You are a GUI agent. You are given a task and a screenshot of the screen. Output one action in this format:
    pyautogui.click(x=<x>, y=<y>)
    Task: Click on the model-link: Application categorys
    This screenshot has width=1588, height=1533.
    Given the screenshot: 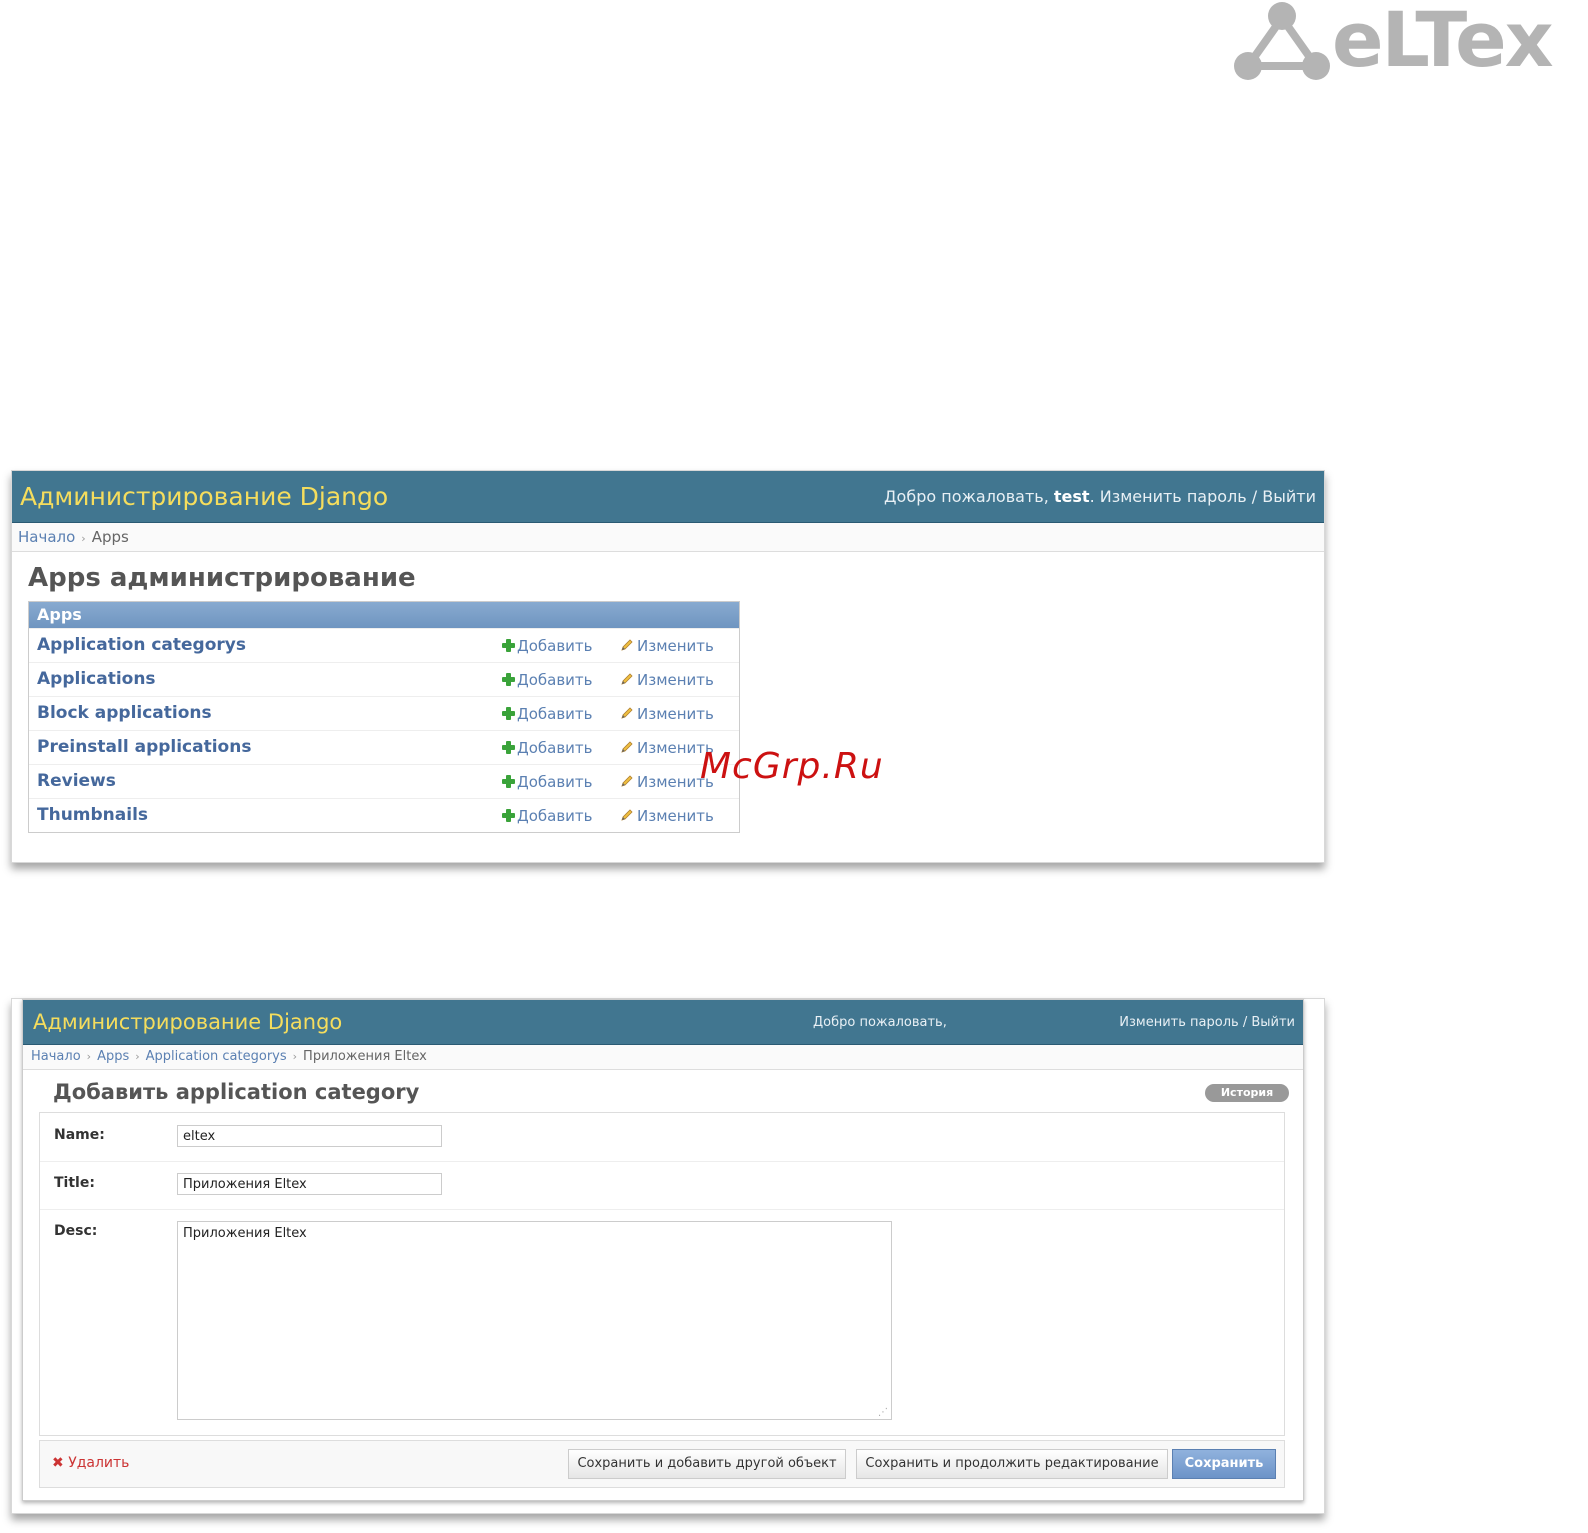 What is the action you would take?
    pyautogui.click(x=141, y=645)
    